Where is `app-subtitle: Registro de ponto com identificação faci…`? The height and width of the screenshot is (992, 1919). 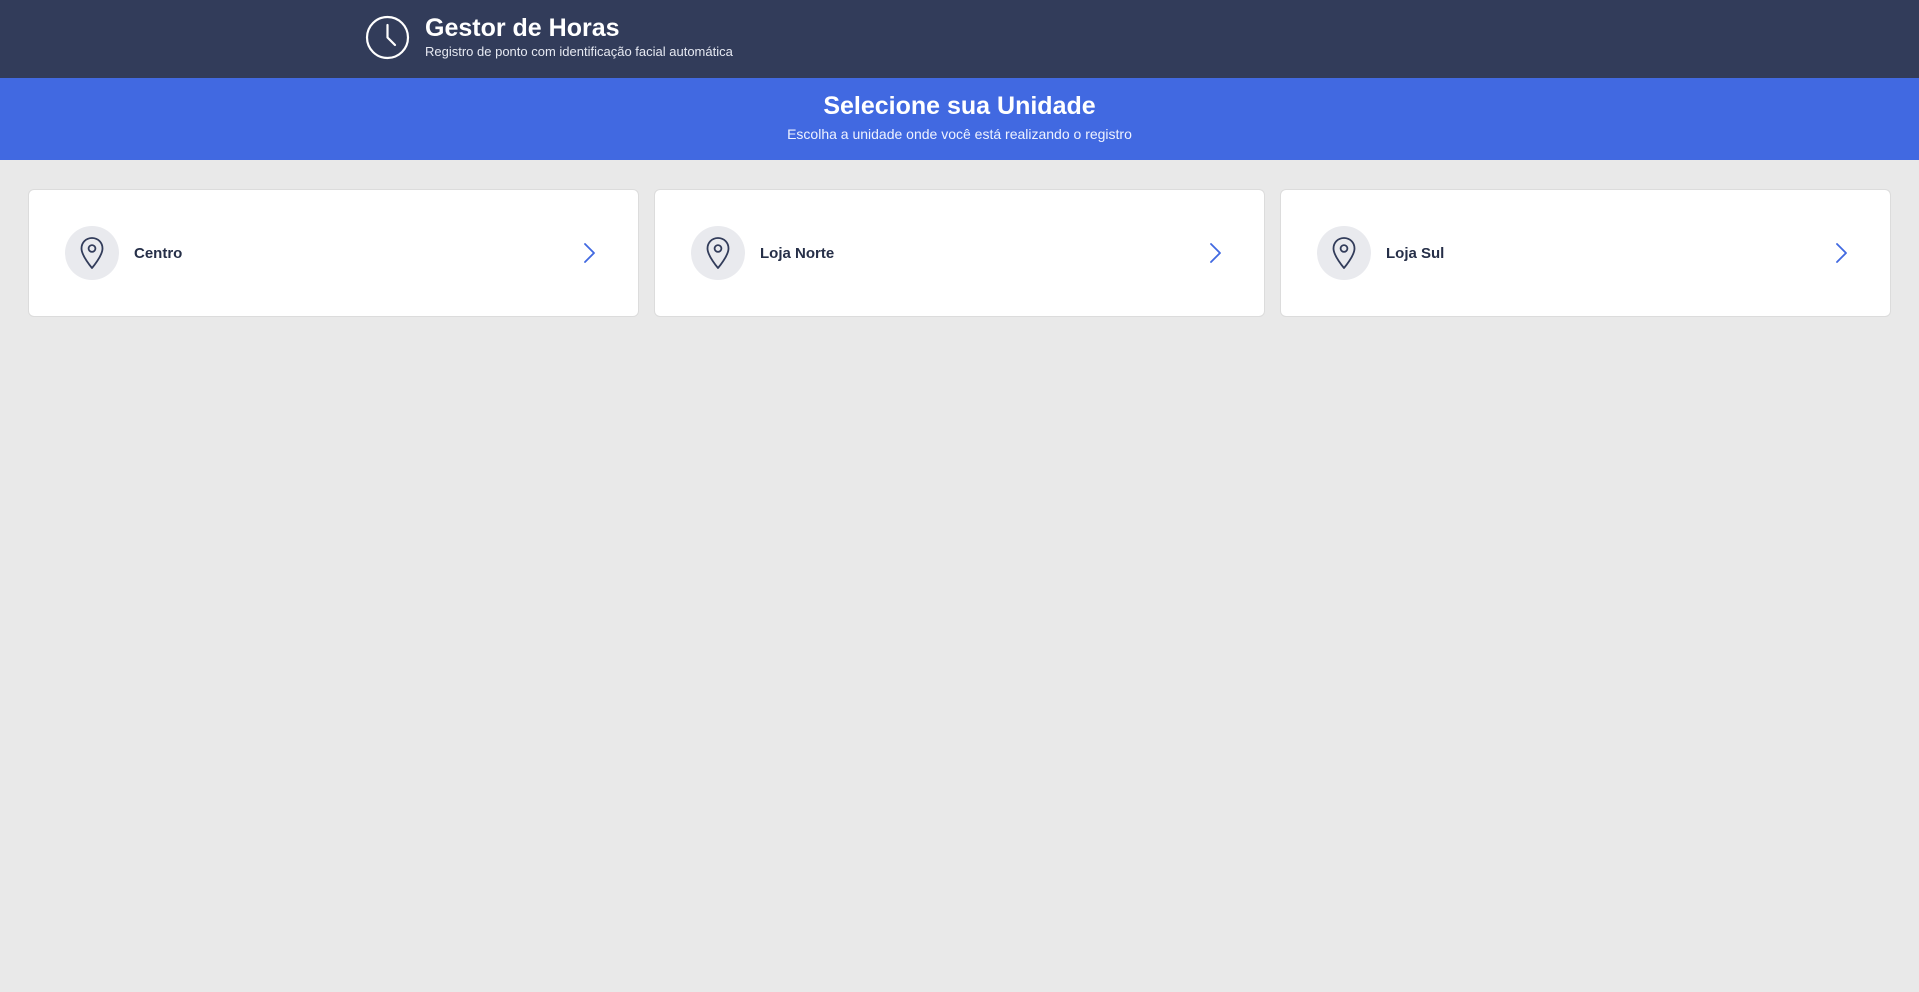 app-subtitle: Registro de ponto com identificação faci… is located at coordinates (579, 51).